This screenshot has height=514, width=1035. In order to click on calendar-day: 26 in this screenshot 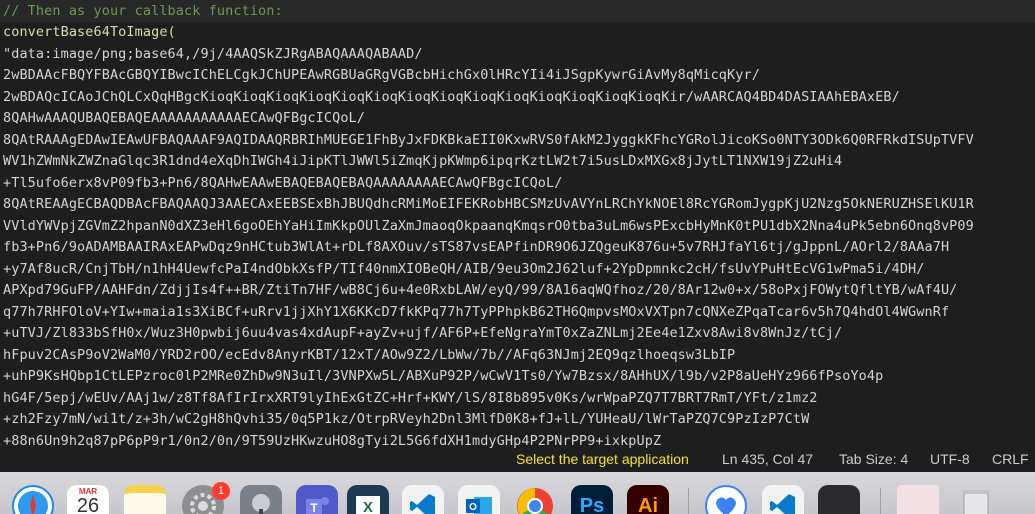, I will do `click(88, 504)`.